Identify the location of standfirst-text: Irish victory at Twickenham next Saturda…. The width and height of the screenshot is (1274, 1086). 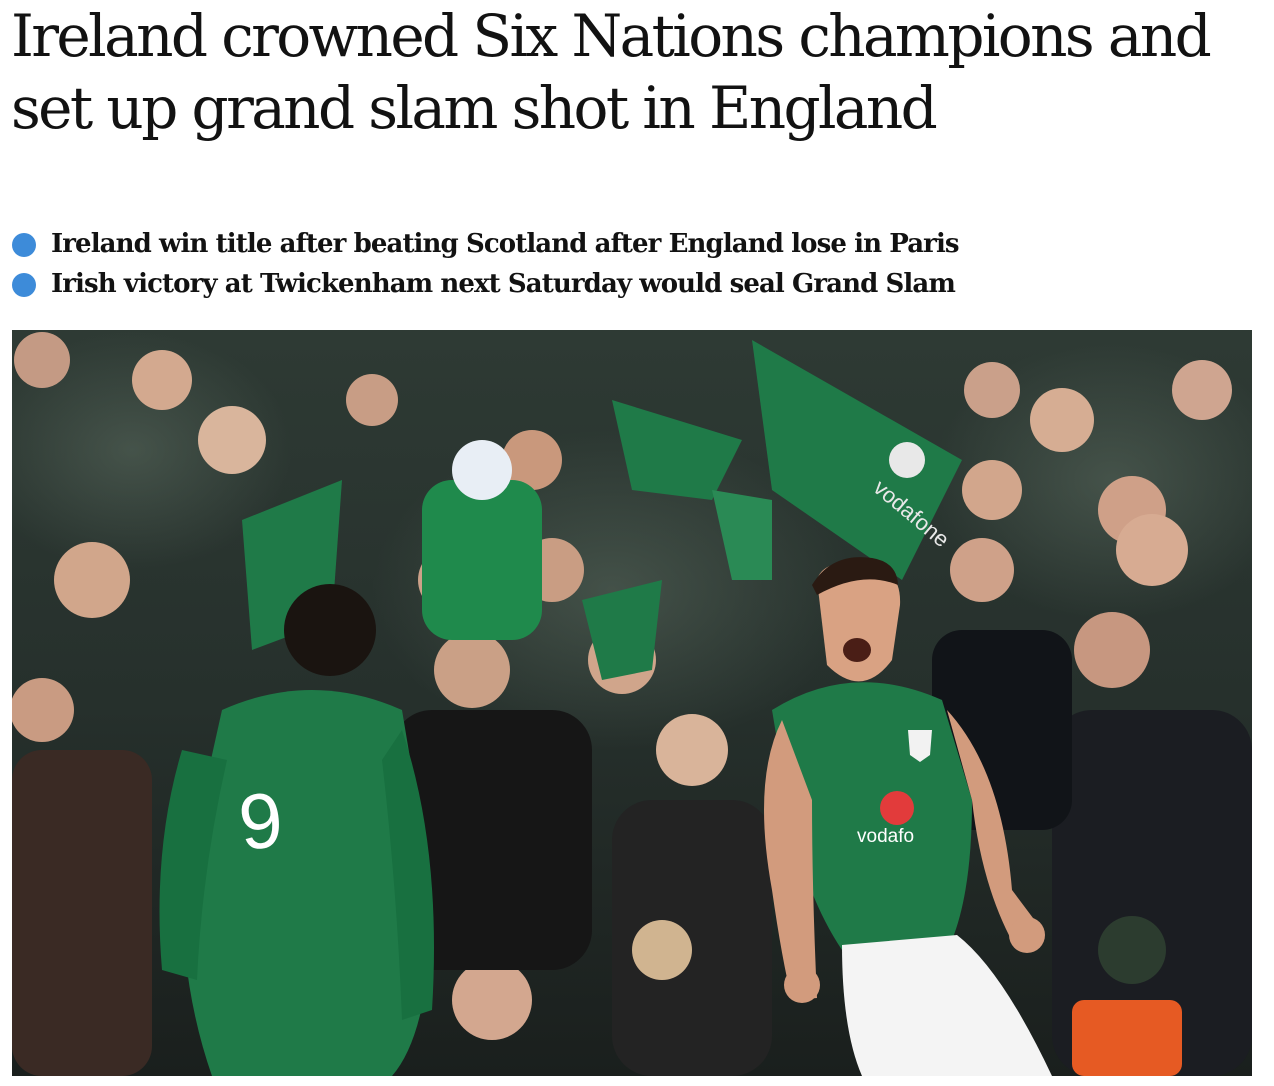
(503, 284).